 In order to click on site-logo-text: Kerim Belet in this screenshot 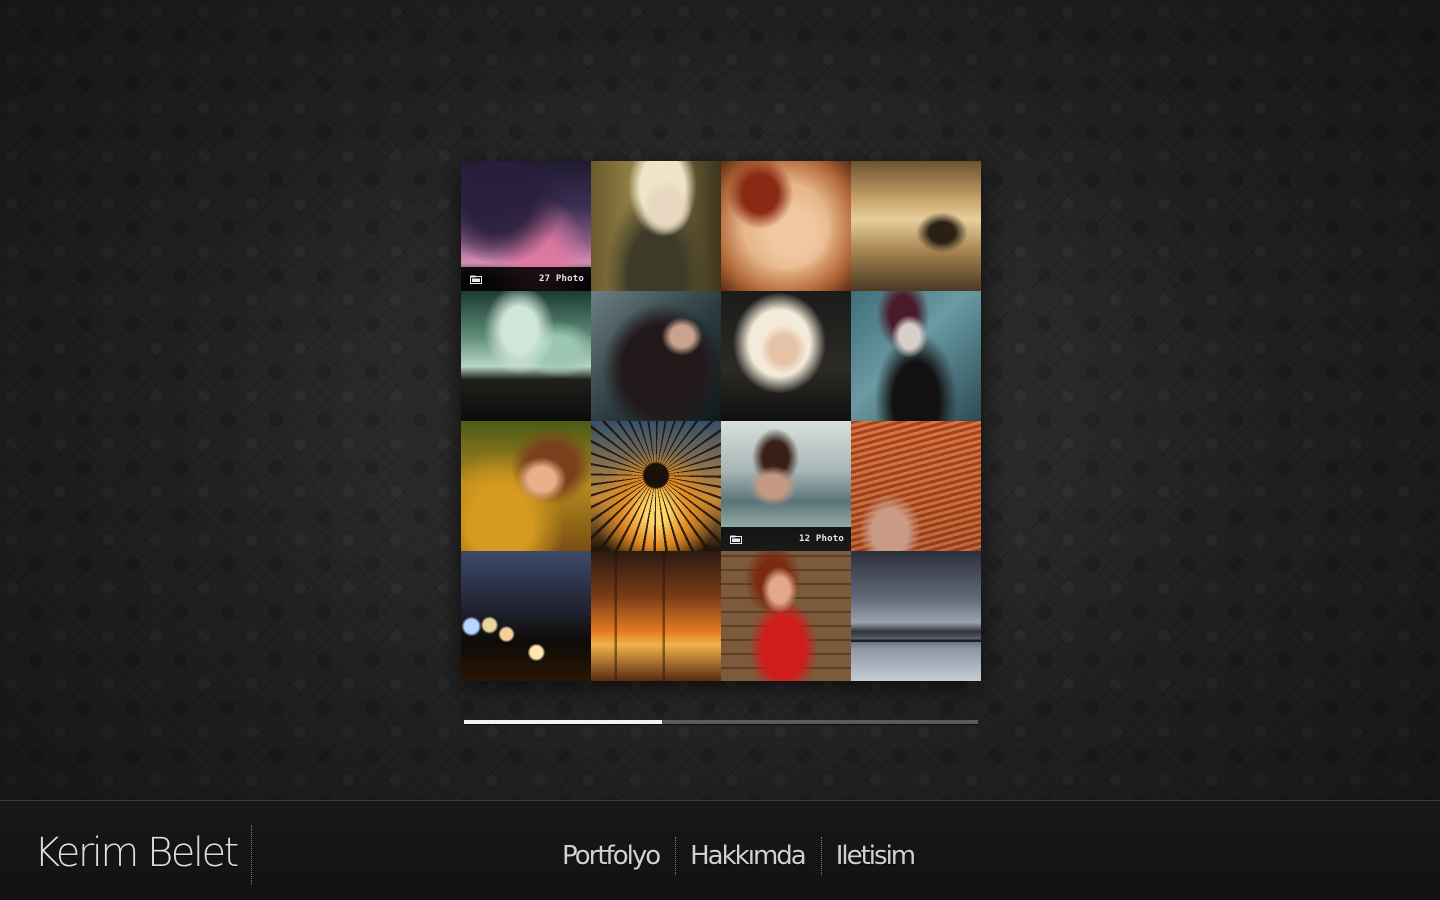, I will do `click(136, 853)`.